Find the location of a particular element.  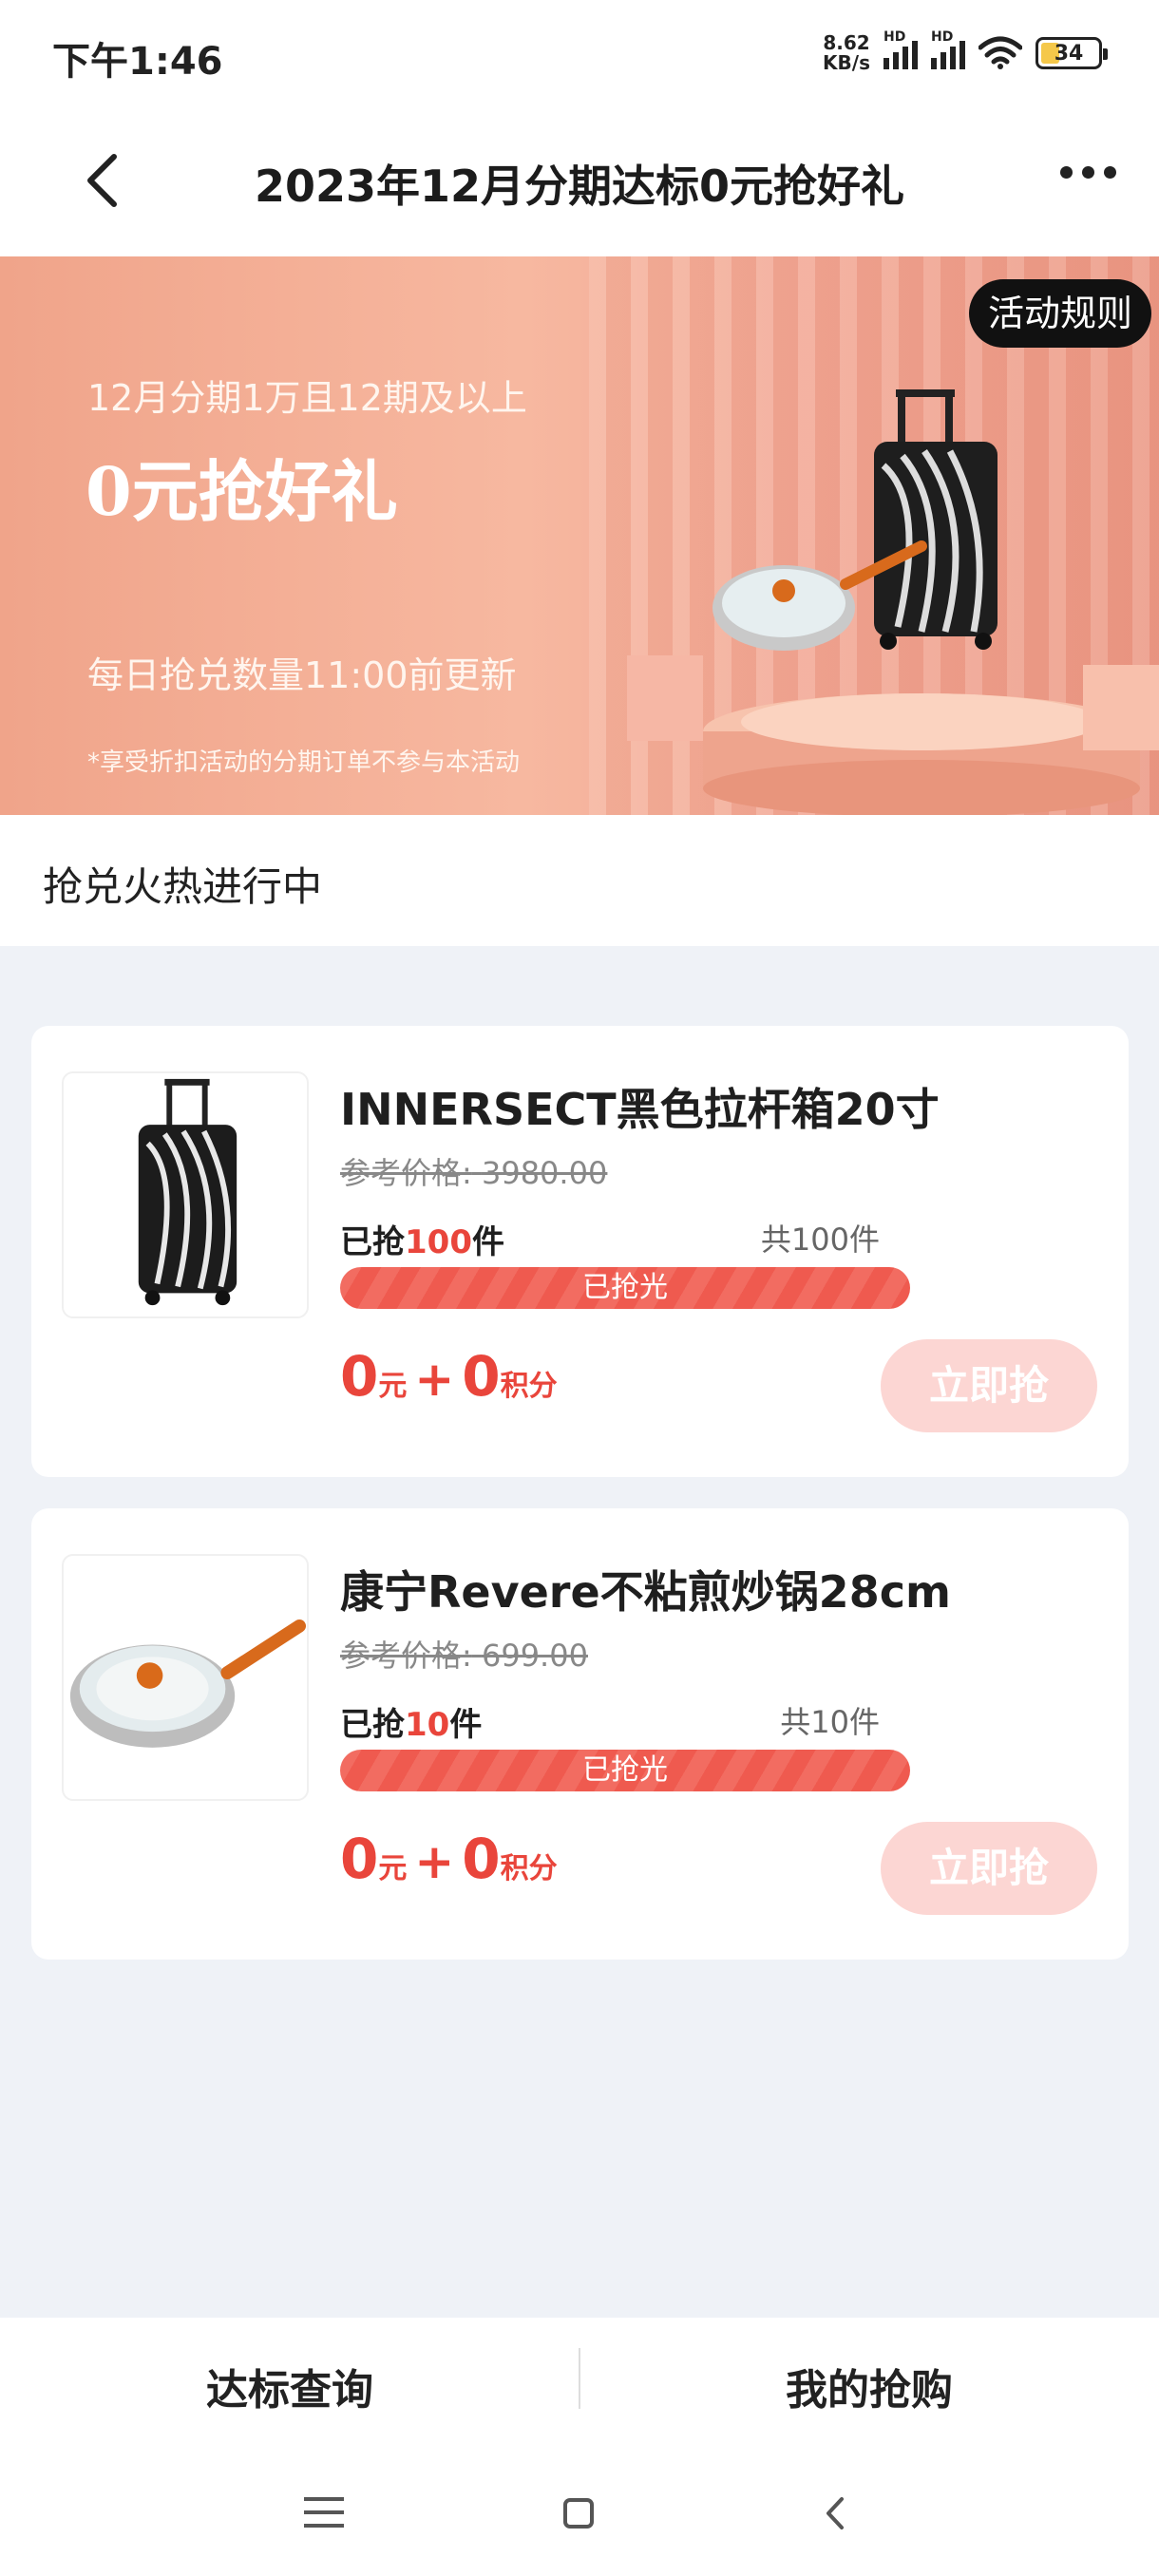

bottom-action-bar: 达标查询 我的抢购 is located at coordinates (579, 2386).